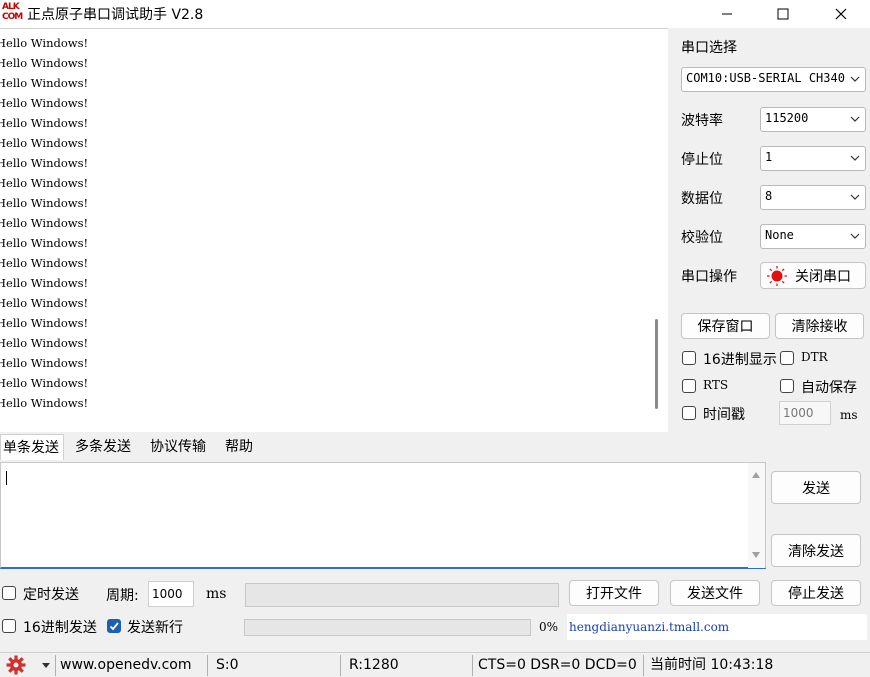  I want to click on data-bits-label: 数据位, so click(702, 199).